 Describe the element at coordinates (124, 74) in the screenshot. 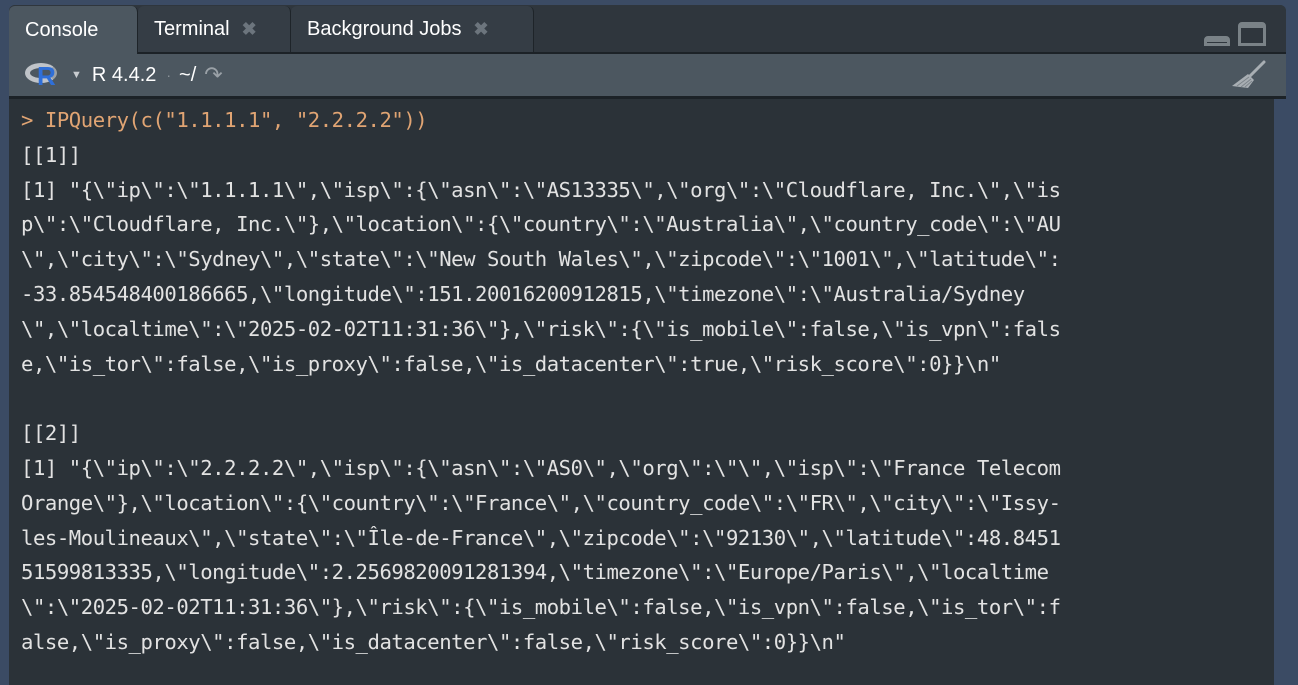

I see `r-version: R 4.4.2` at that location.